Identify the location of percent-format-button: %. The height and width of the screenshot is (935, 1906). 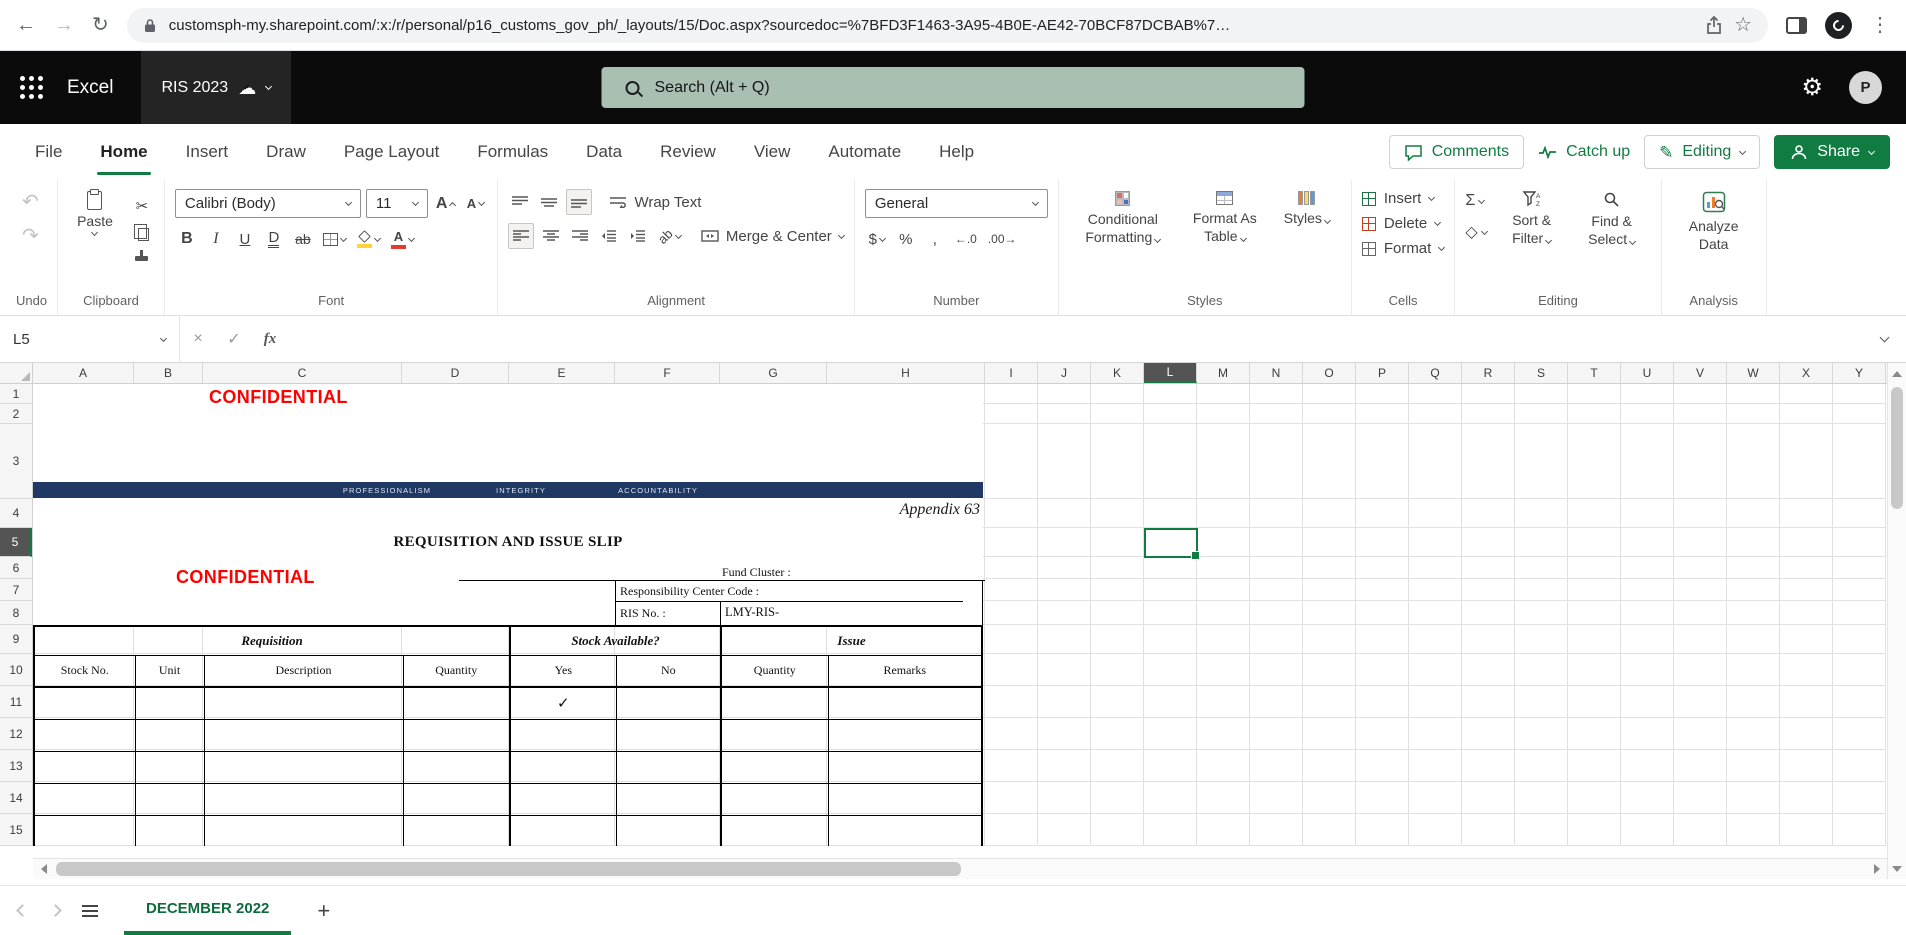
(906, 239).